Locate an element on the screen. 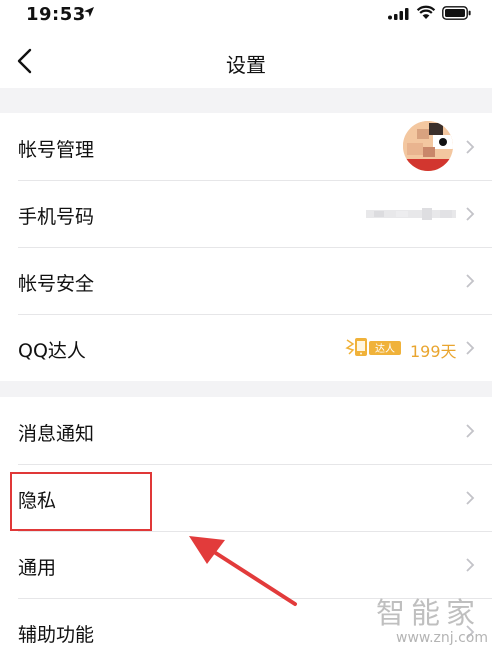 This screenshot has width=492, height=665. wifi-icon is located at coordinates (426, 12).